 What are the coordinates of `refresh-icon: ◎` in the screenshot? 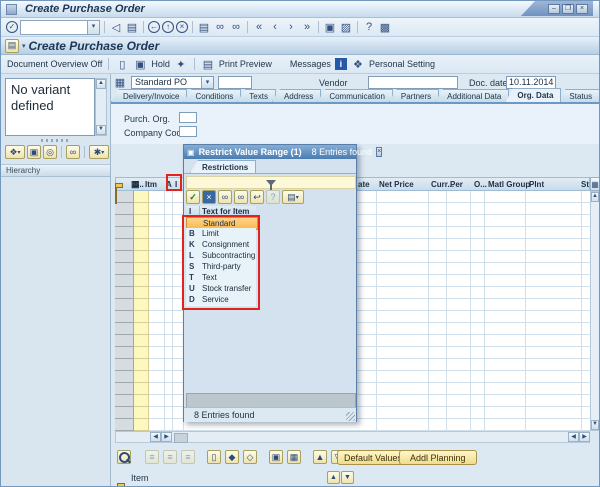 It's located at (50, 152).